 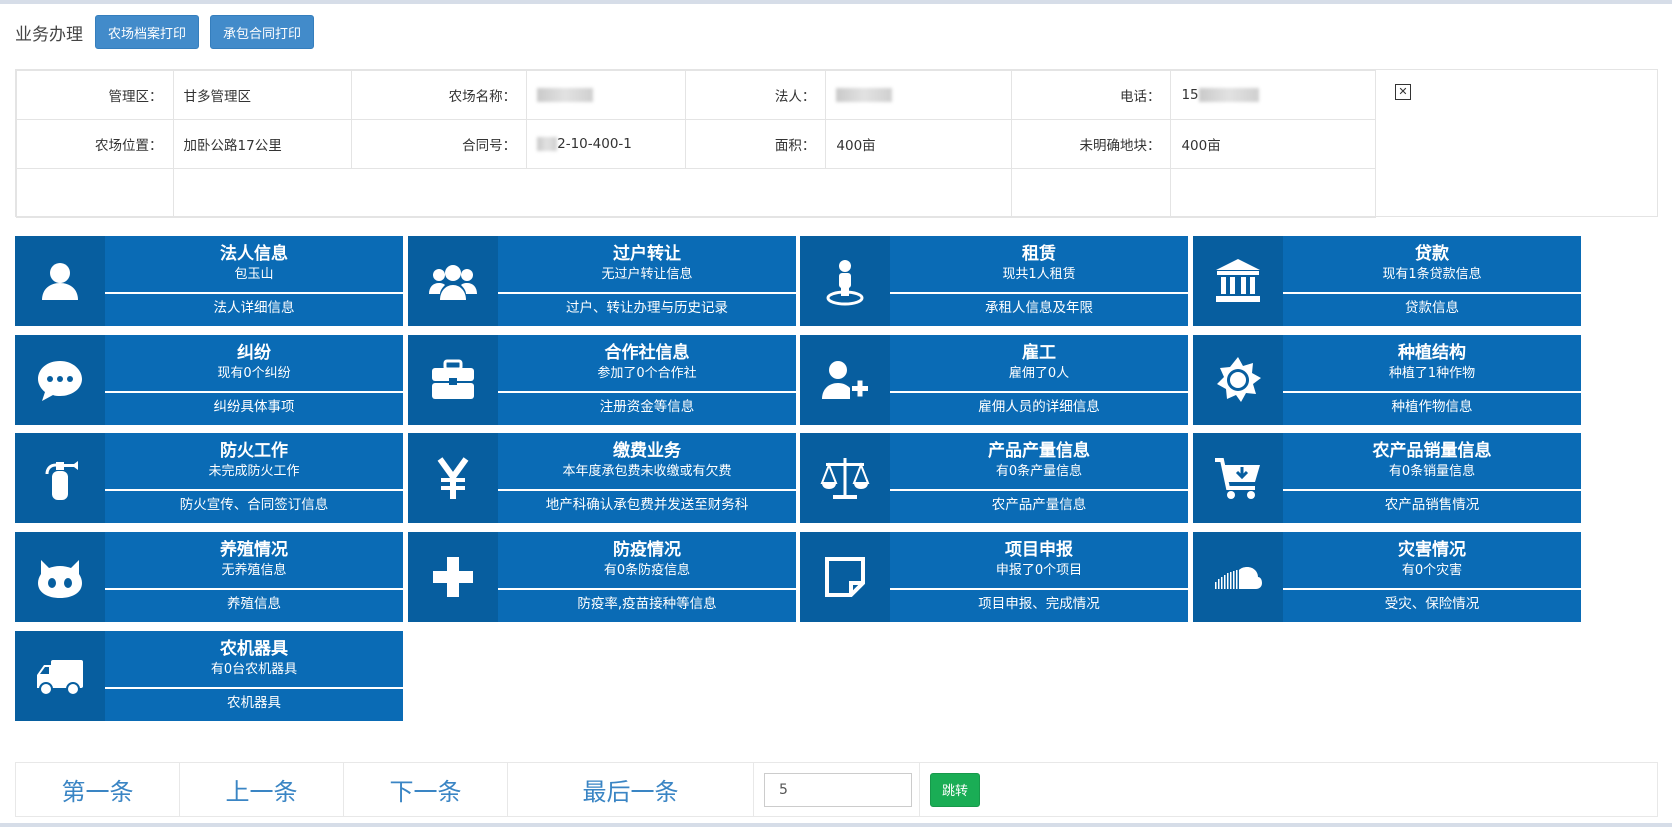 What do you see at coordinates (1238, 478) in the screenshot?
I see `cart-download-icon` at bounding box center [1238, 478].